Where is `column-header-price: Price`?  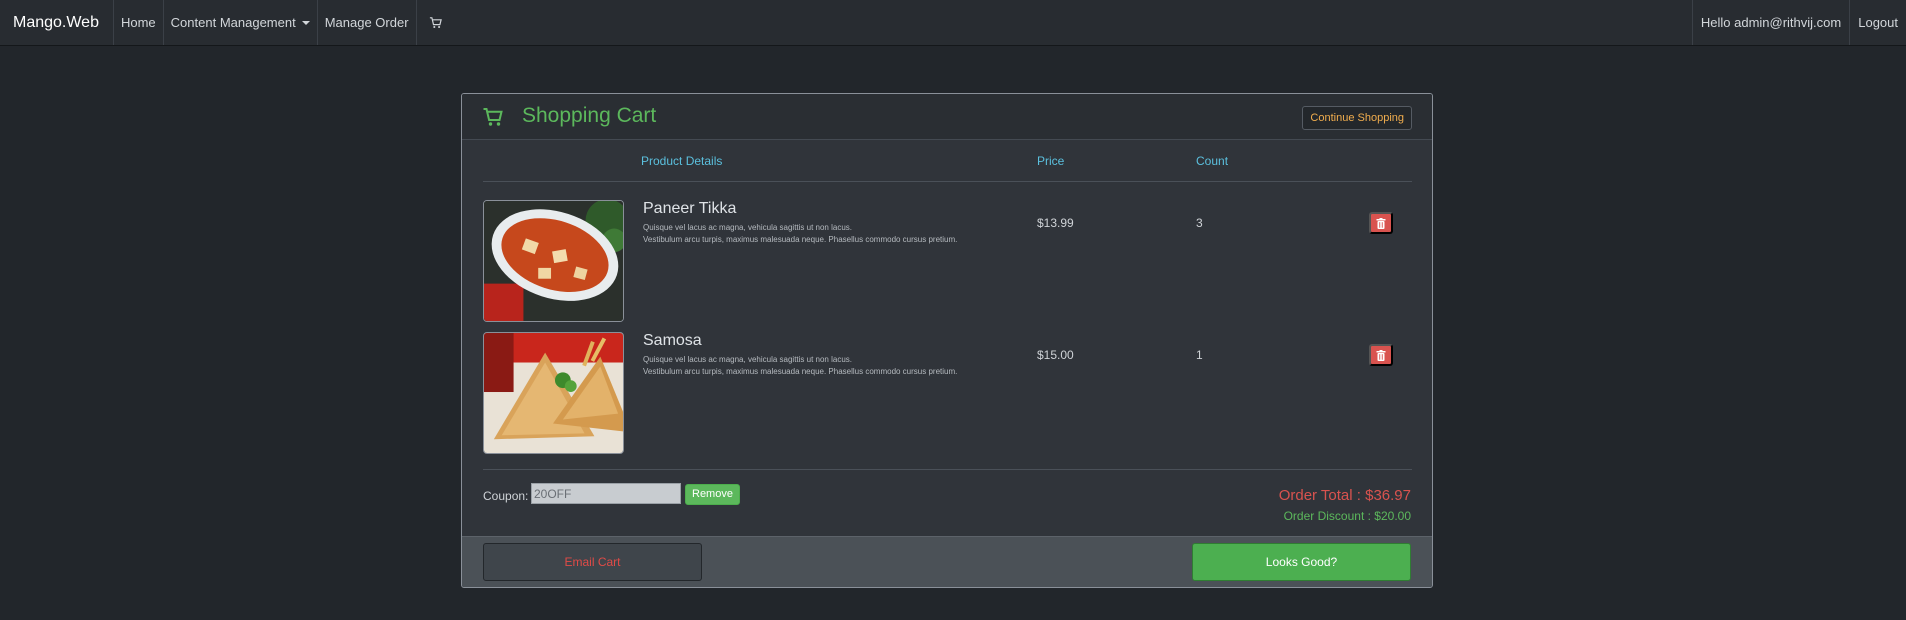
column-header-price: Price is located at coordinates (1051, 161).